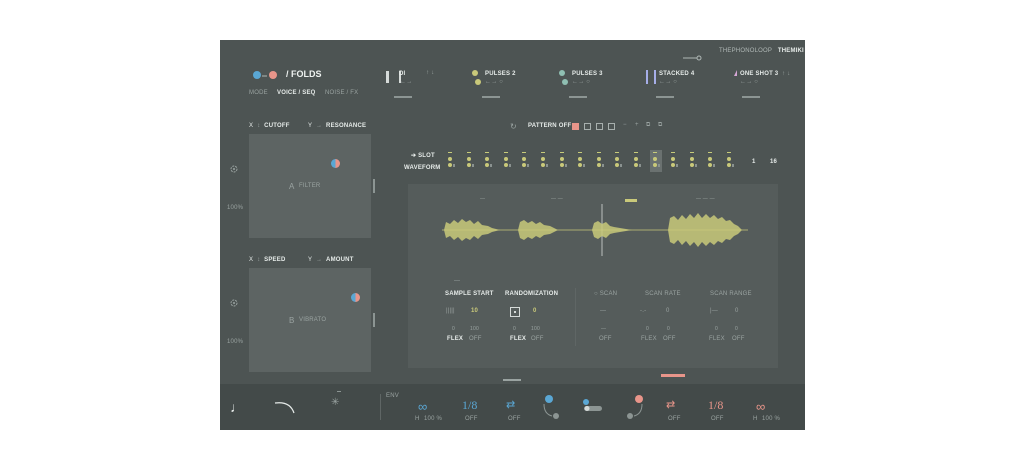 The image size is (1024, 468). I want to click on sample-start-value: 10, so click(474, 311).